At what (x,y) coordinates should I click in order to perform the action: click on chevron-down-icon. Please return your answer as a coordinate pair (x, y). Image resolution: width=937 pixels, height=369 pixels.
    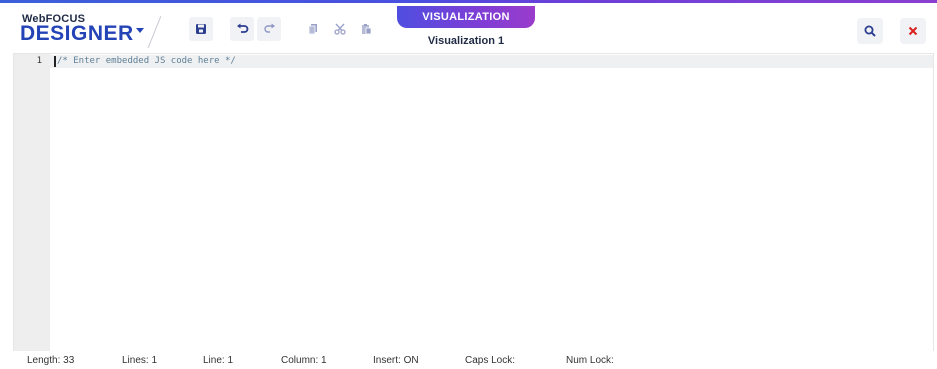
    Looking at the image, I should click on (140, 30).